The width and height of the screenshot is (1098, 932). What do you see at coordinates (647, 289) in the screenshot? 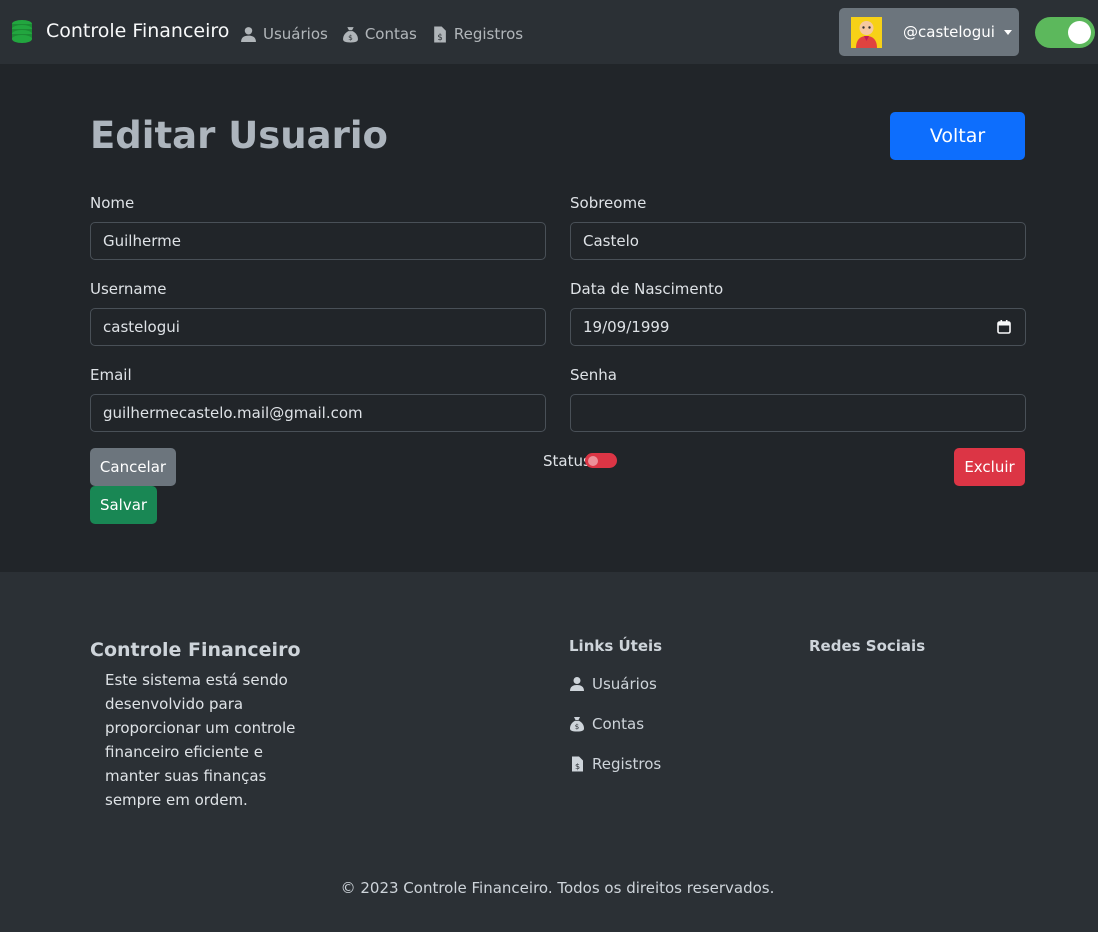
I see `nascimento-label: Data de Nascimento` at bounding box center [647, 289].